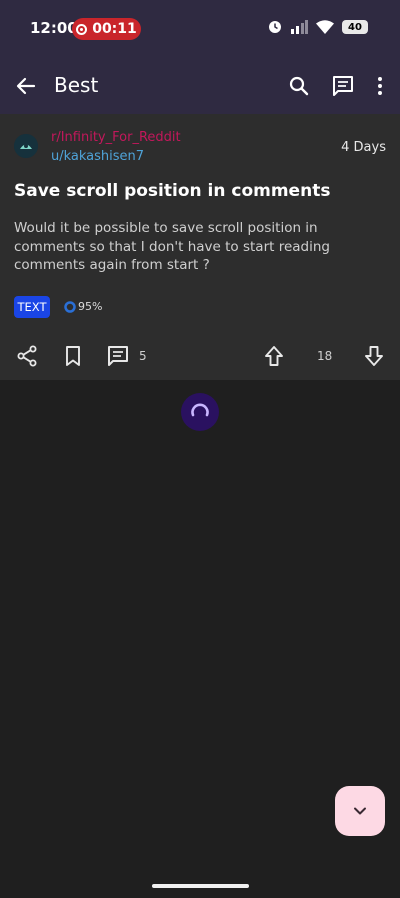  I want to click on more-vert-icon, so click(380, 86).